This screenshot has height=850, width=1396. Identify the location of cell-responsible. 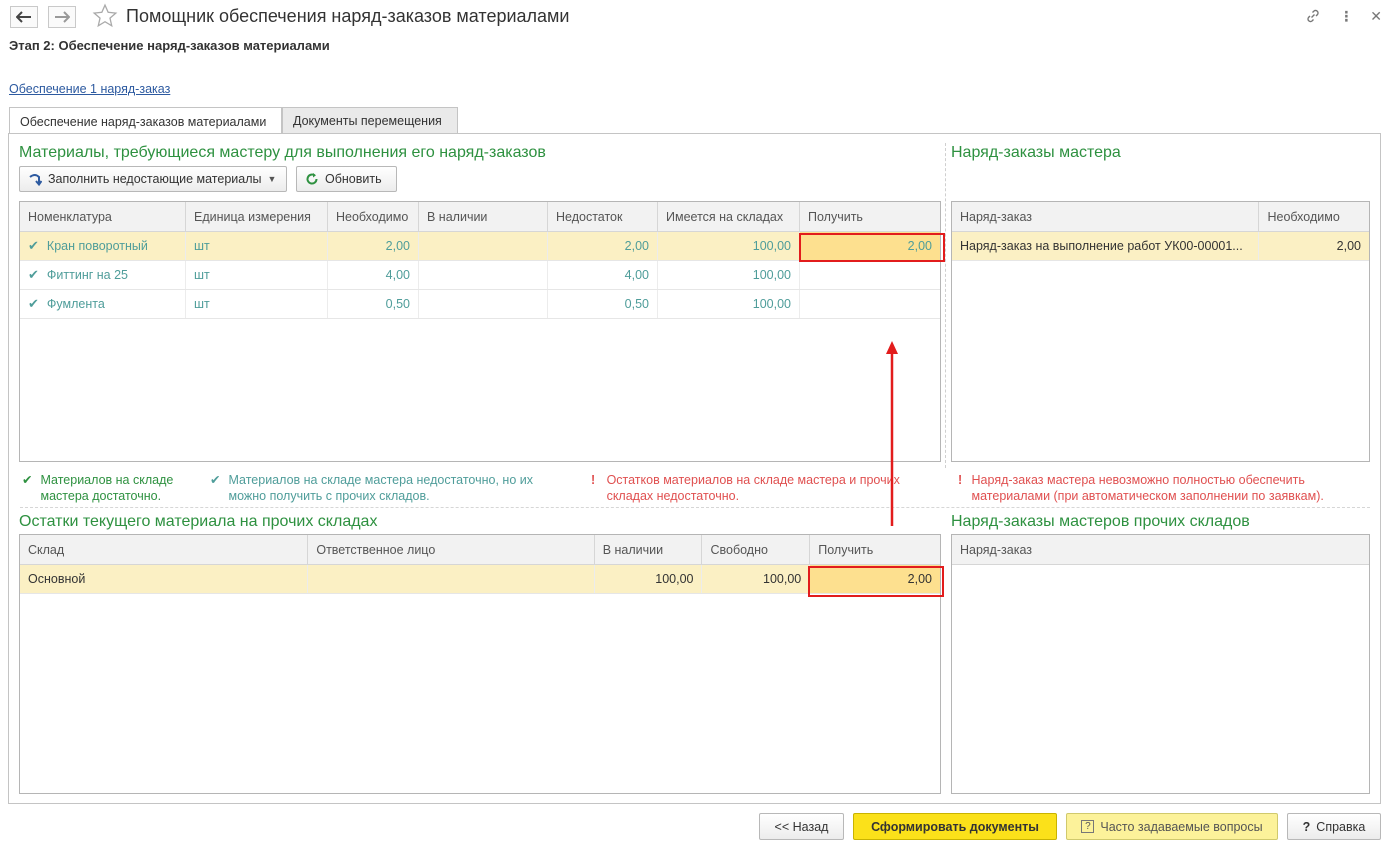
(451, 579).